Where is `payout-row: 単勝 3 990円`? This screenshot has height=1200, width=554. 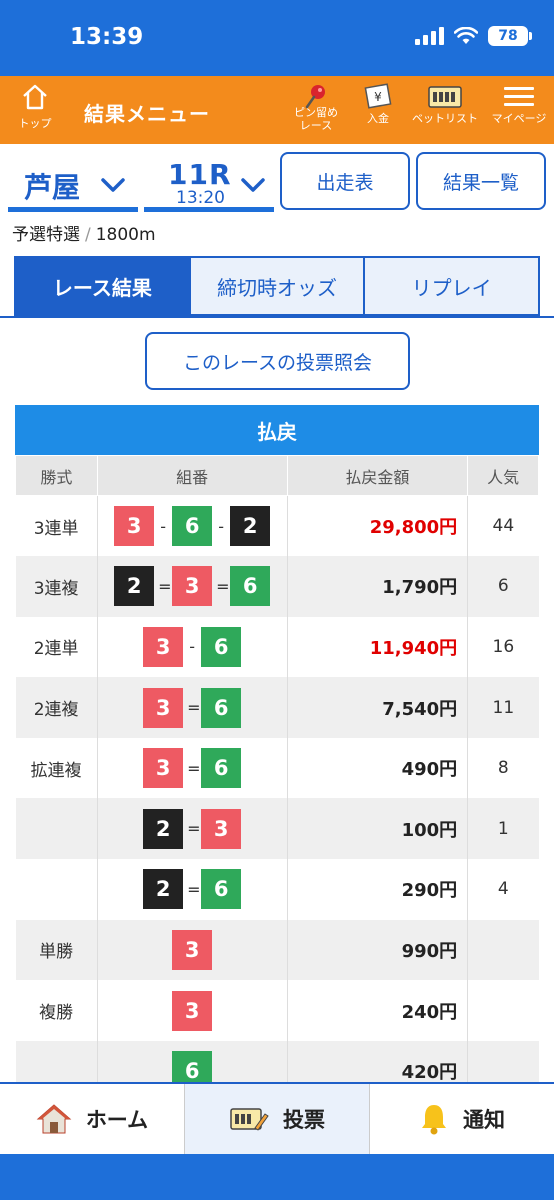 payout-row: 単勝 3 990円 is located at coordinates (277, 950).